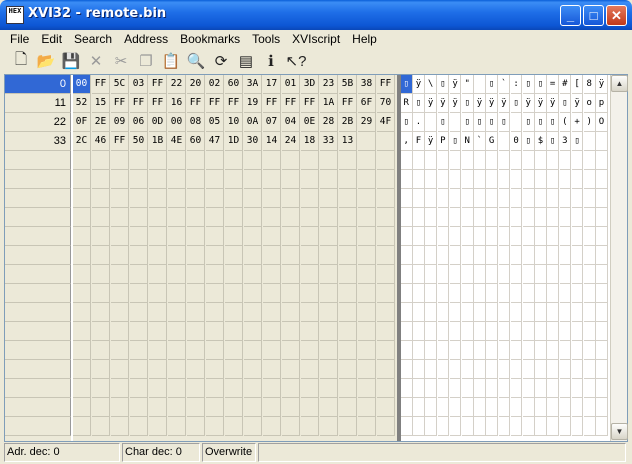 This screenshot has height=464, width=632. I want to click on char-cell: ▯, so click(541, 122).